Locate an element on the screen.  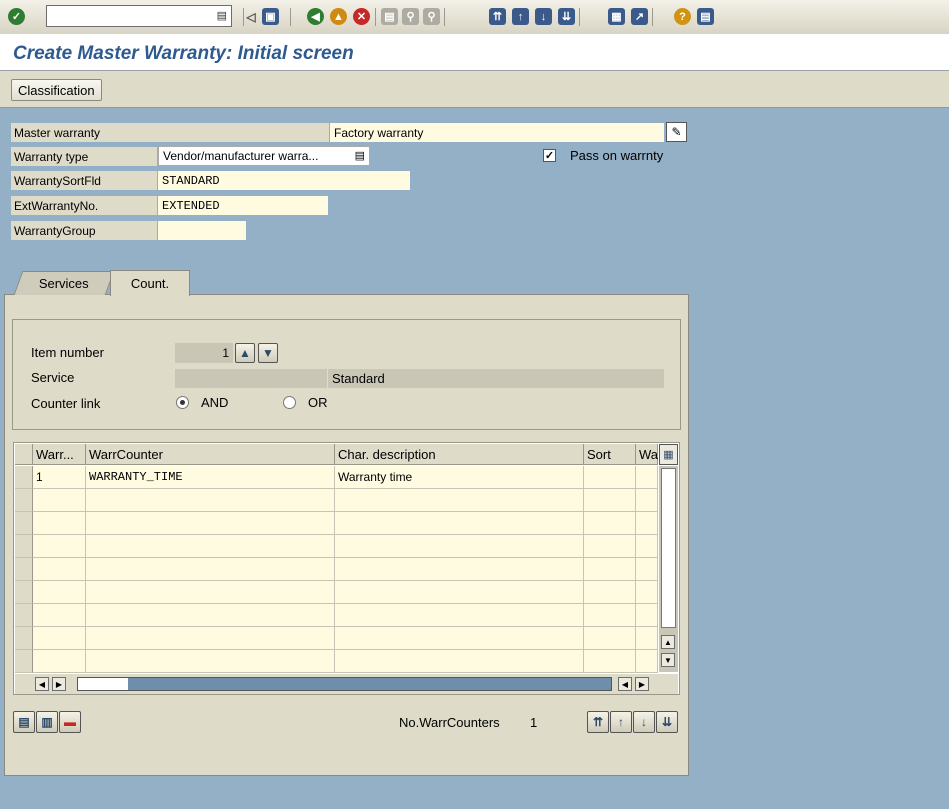
next-entry-icon: ↓ is located at coordinates (644, 722).